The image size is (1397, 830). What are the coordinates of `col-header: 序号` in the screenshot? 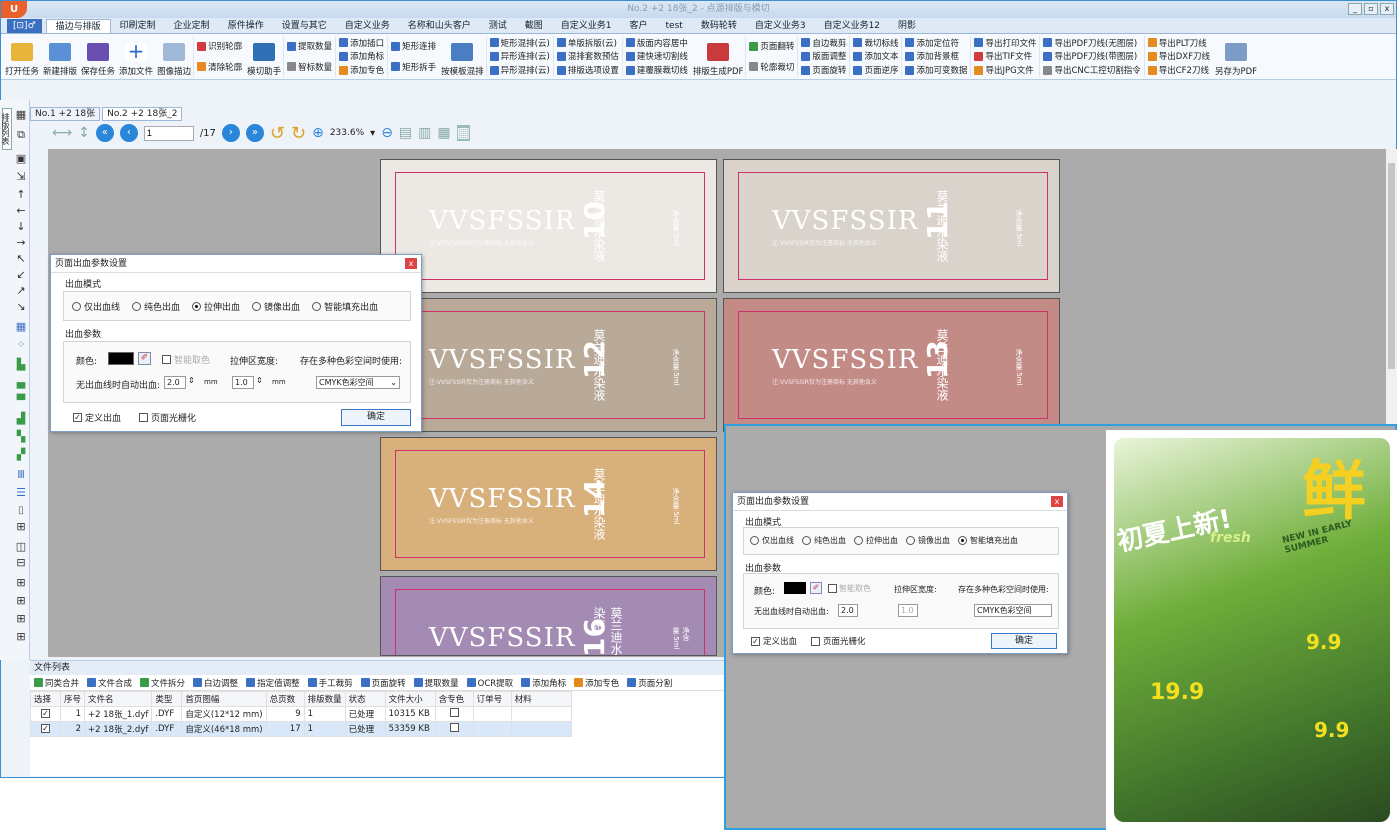 It's located at (72, 699).